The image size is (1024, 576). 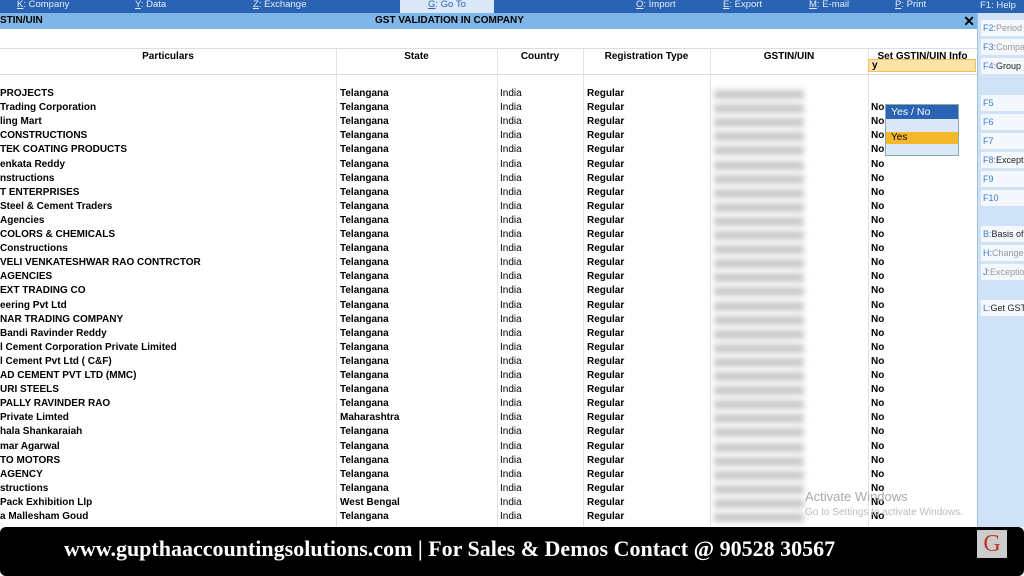 I want to click on particulars-cell: l Cement Pvt Ltd ( C&F), so click(x=56, y=361).